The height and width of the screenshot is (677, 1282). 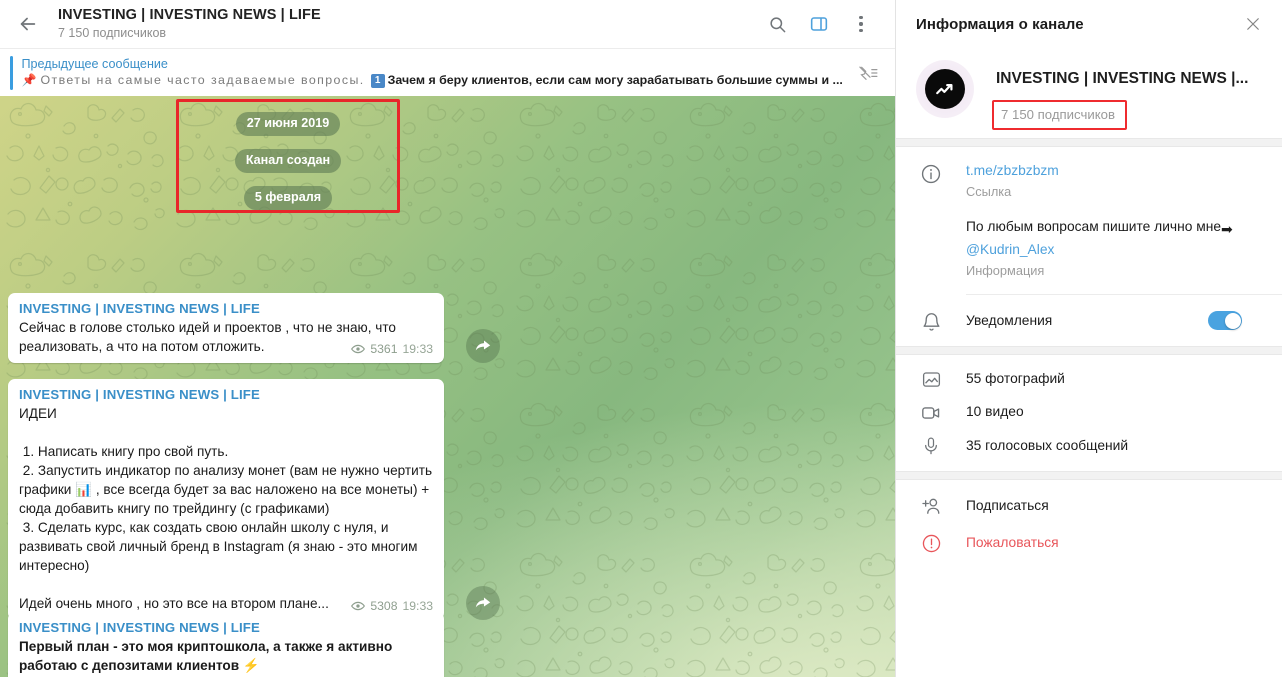 I want to click on panel-header: Информация о канале, so click(x=1089, y=24).